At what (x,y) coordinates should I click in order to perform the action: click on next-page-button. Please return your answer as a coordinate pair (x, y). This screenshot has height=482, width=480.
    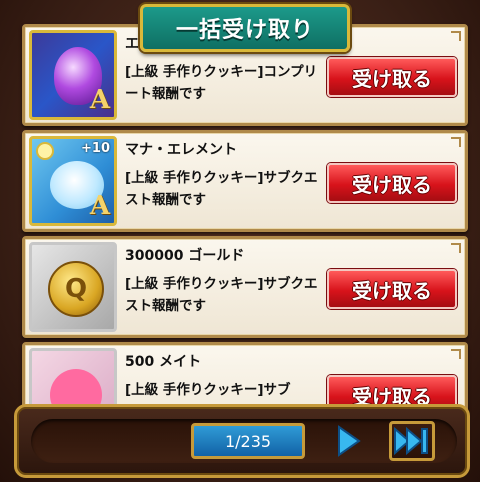
    Looking at the image, I should click on (349, 441).